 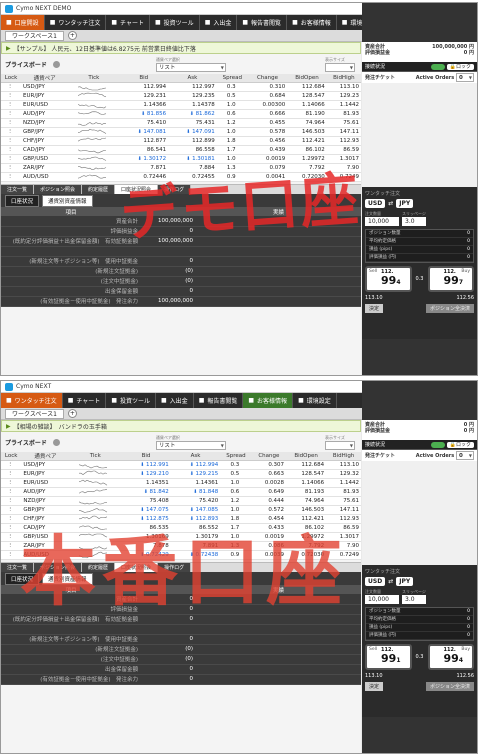 I want to click on menu-item: ■環境設定, so click(x=315, y=400).